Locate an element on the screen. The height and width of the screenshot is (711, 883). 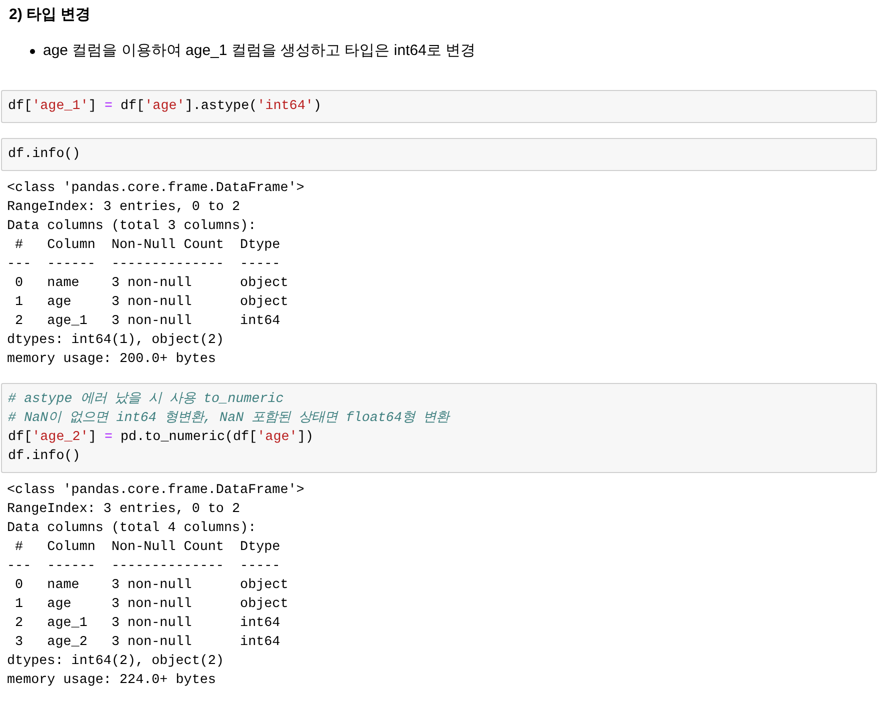
section-heading: 2) 타입 변경 is located at coordinates (50, 15).